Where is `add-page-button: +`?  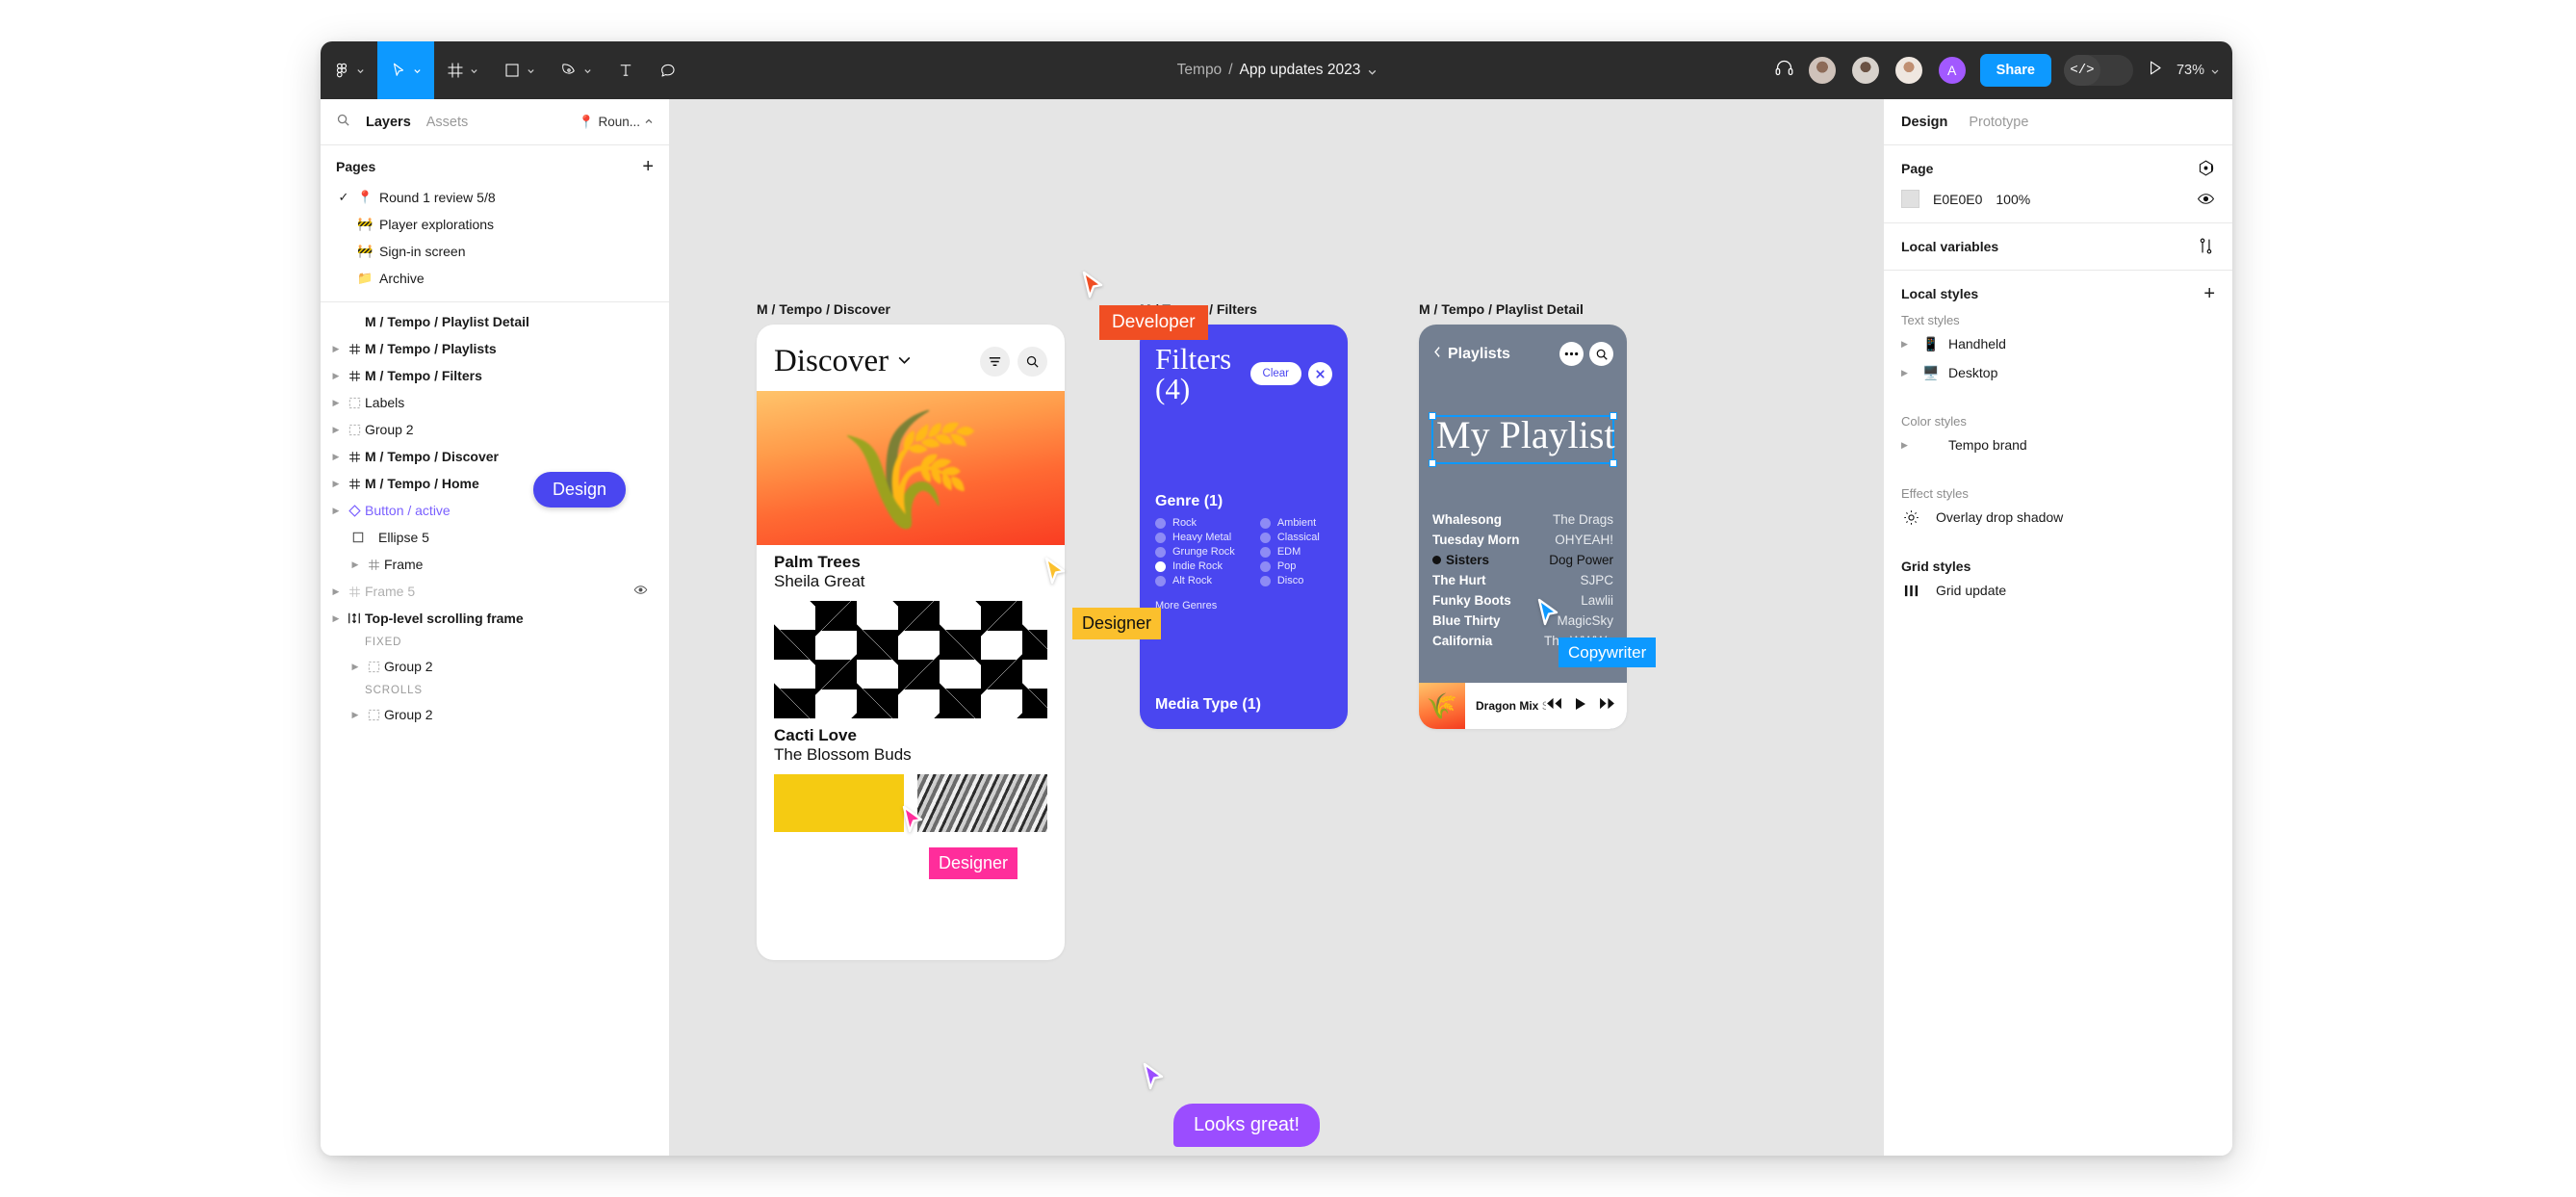 add-page-button: + is located at coordinates (648, 167).